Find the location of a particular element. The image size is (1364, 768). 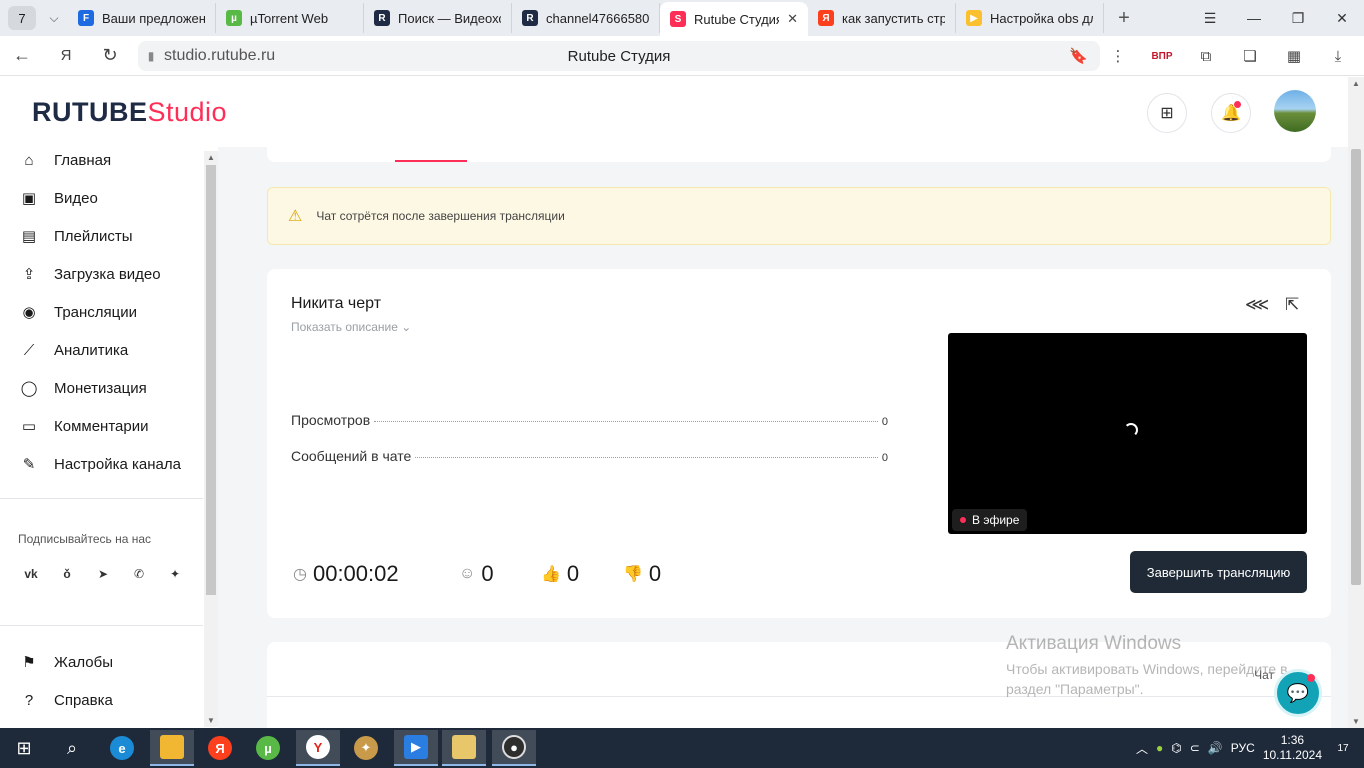

url-field: ▮ studio.rutube.ru Rutube Студия 🔖 is located at coordinates (619, 56).